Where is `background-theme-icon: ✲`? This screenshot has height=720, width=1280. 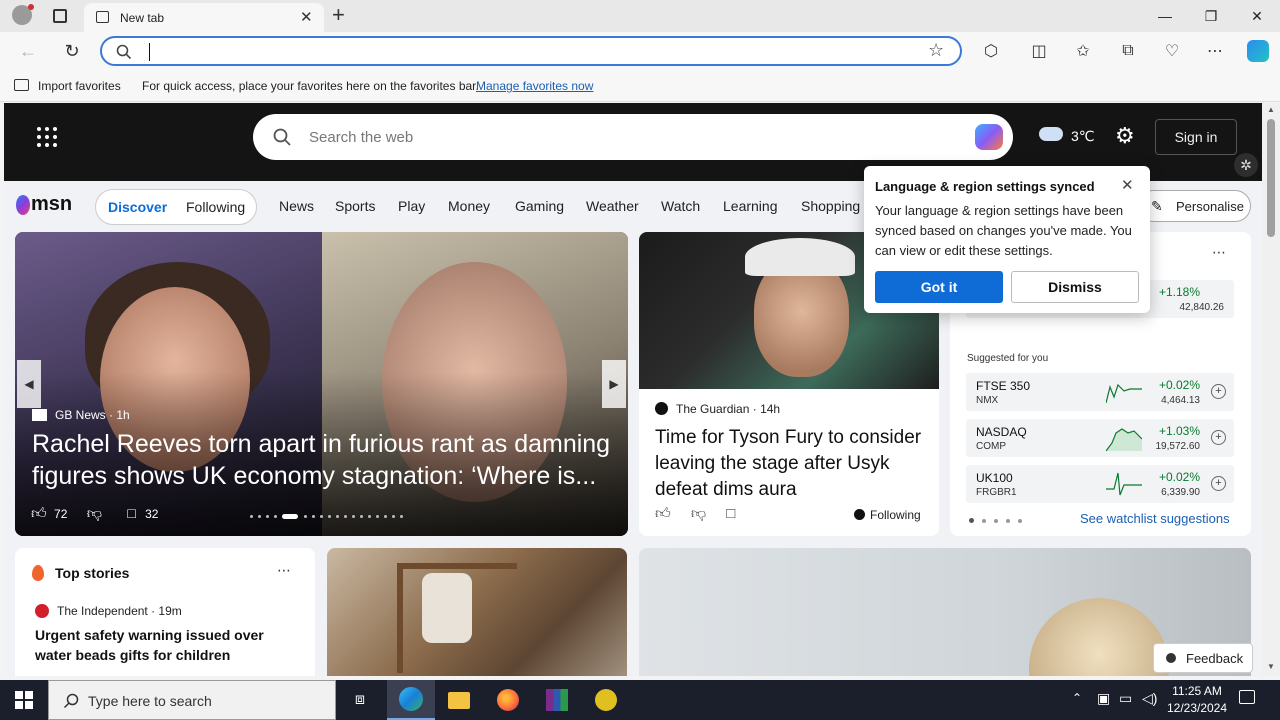 background-theme-icon: ✲ is located at coordinates (1246, 165).